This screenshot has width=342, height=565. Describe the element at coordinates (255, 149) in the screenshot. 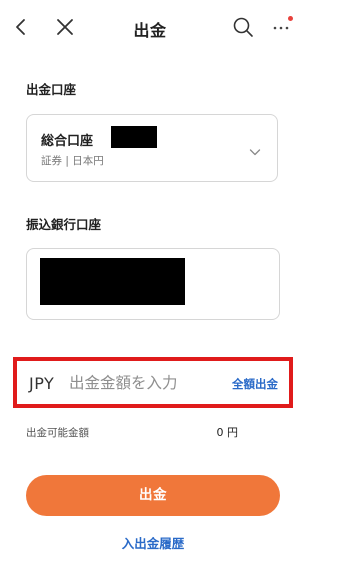

I see `chevron-down-icon` at that location.